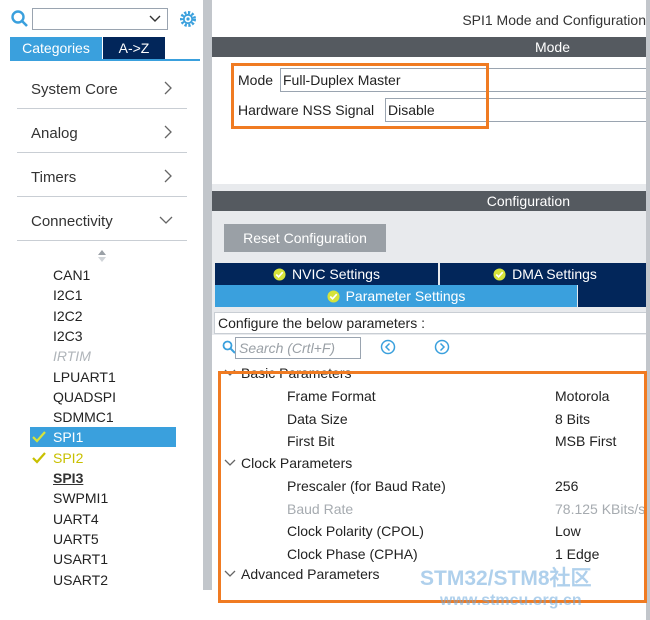  I want to click on peripheral-item: SPI1, so click(103, 437).